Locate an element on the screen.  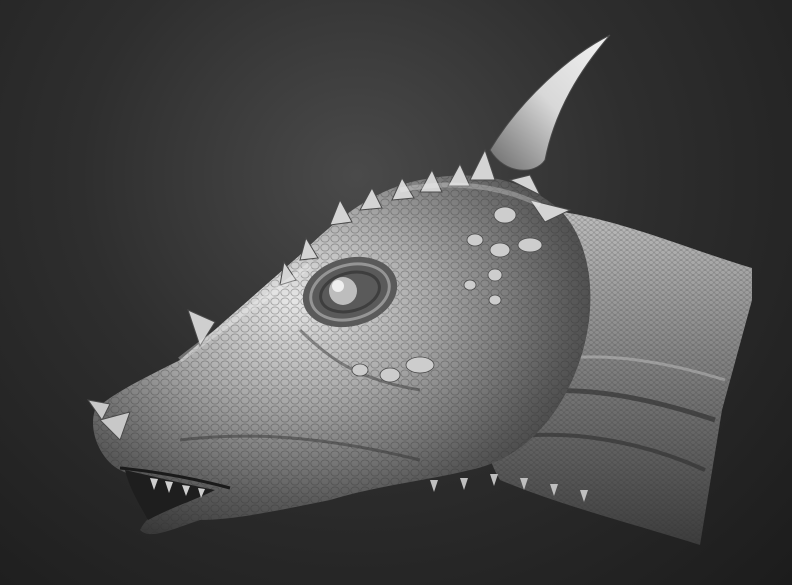
main-horn is located at coordinates (550, 102).